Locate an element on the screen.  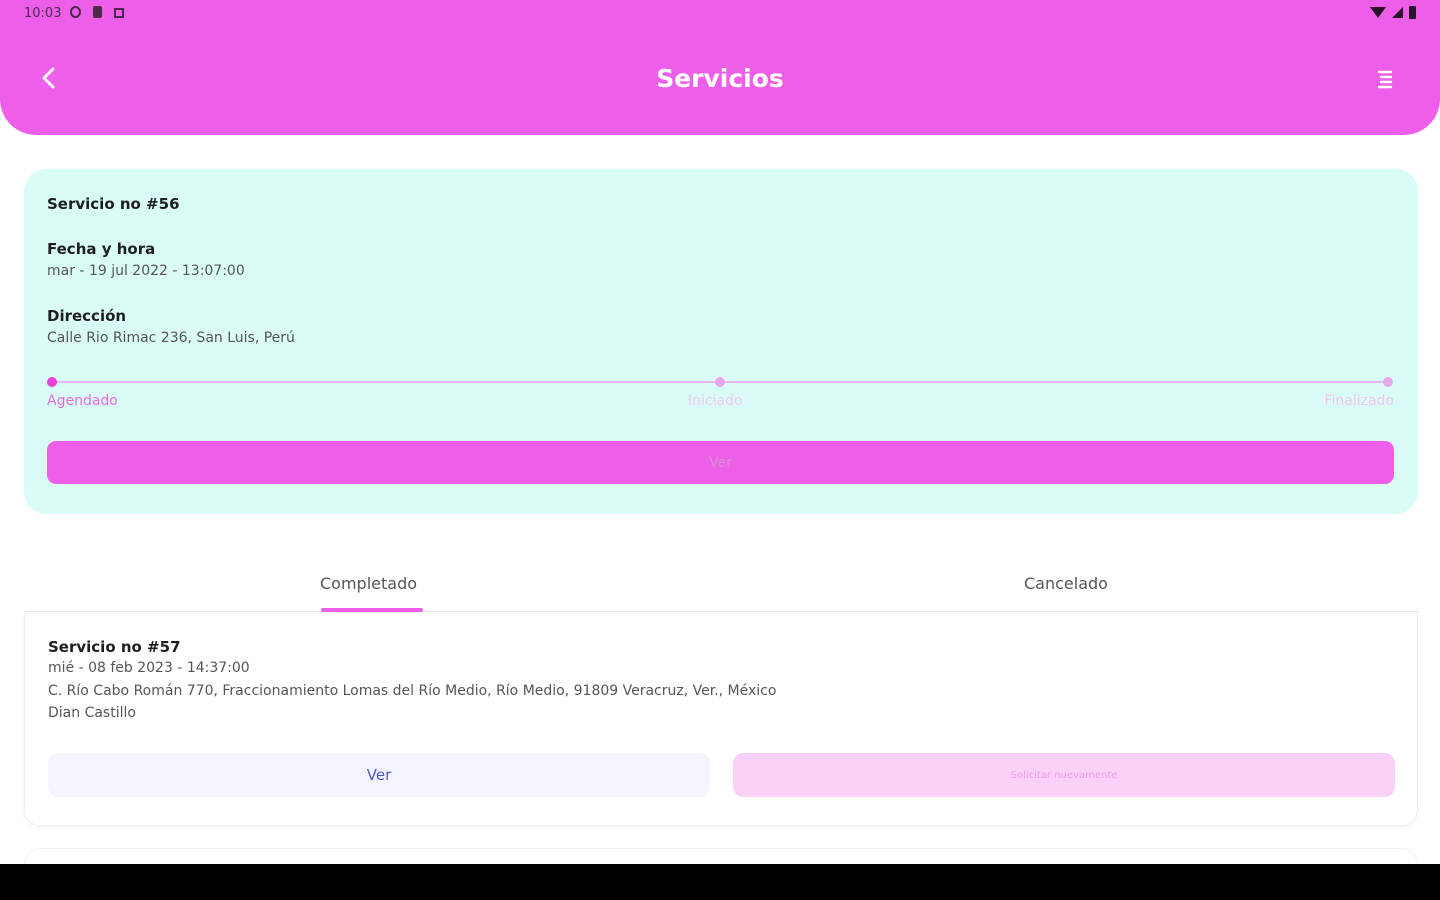
status-time: 10:03 is located at coordinates (43, 13).